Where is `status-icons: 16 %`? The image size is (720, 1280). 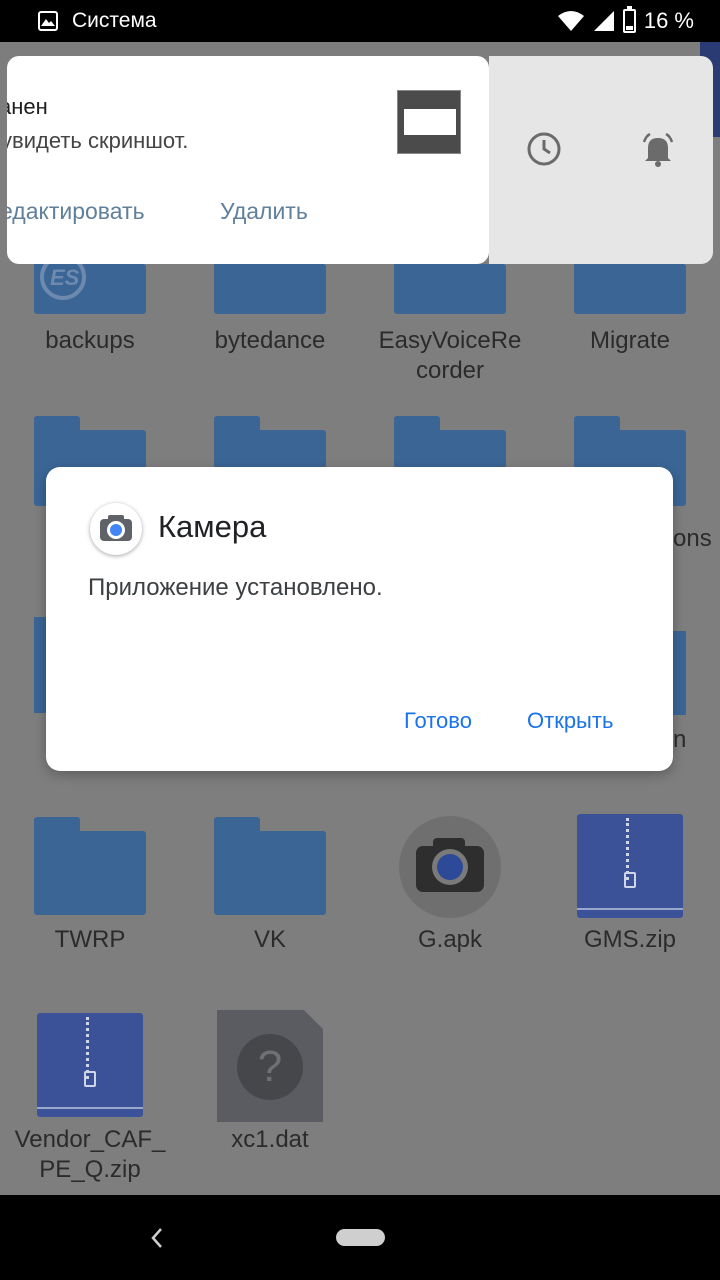
status-icons: 16 % is located at coordinates (625, 20).